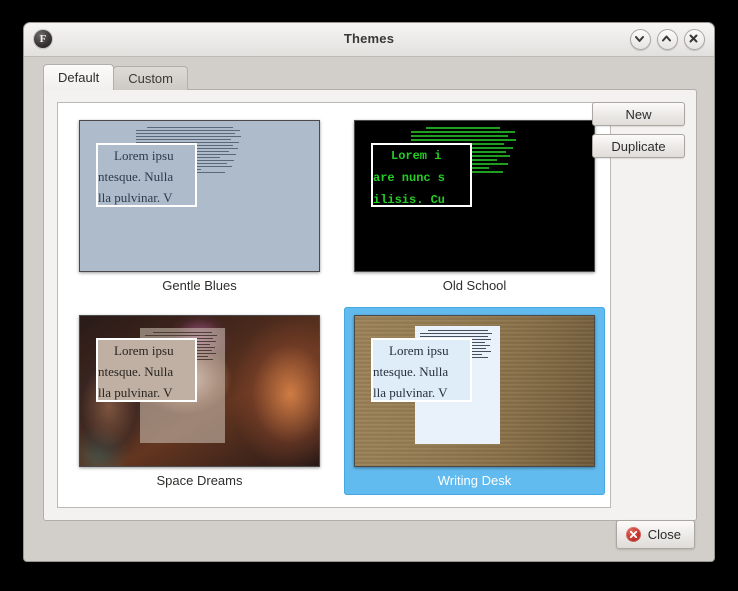 The image size is (738, 591). What do you see at coordinates (416, 156) in the screenshot?
I see `zoom-line-1: Lorem i` at bounding box center [416, 156].